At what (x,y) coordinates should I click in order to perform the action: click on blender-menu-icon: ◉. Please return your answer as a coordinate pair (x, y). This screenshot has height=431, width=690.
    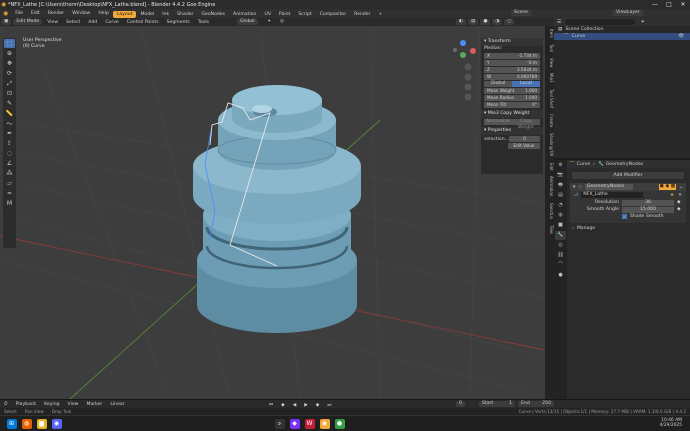
    Looking at the image, I should click on (5, 13).